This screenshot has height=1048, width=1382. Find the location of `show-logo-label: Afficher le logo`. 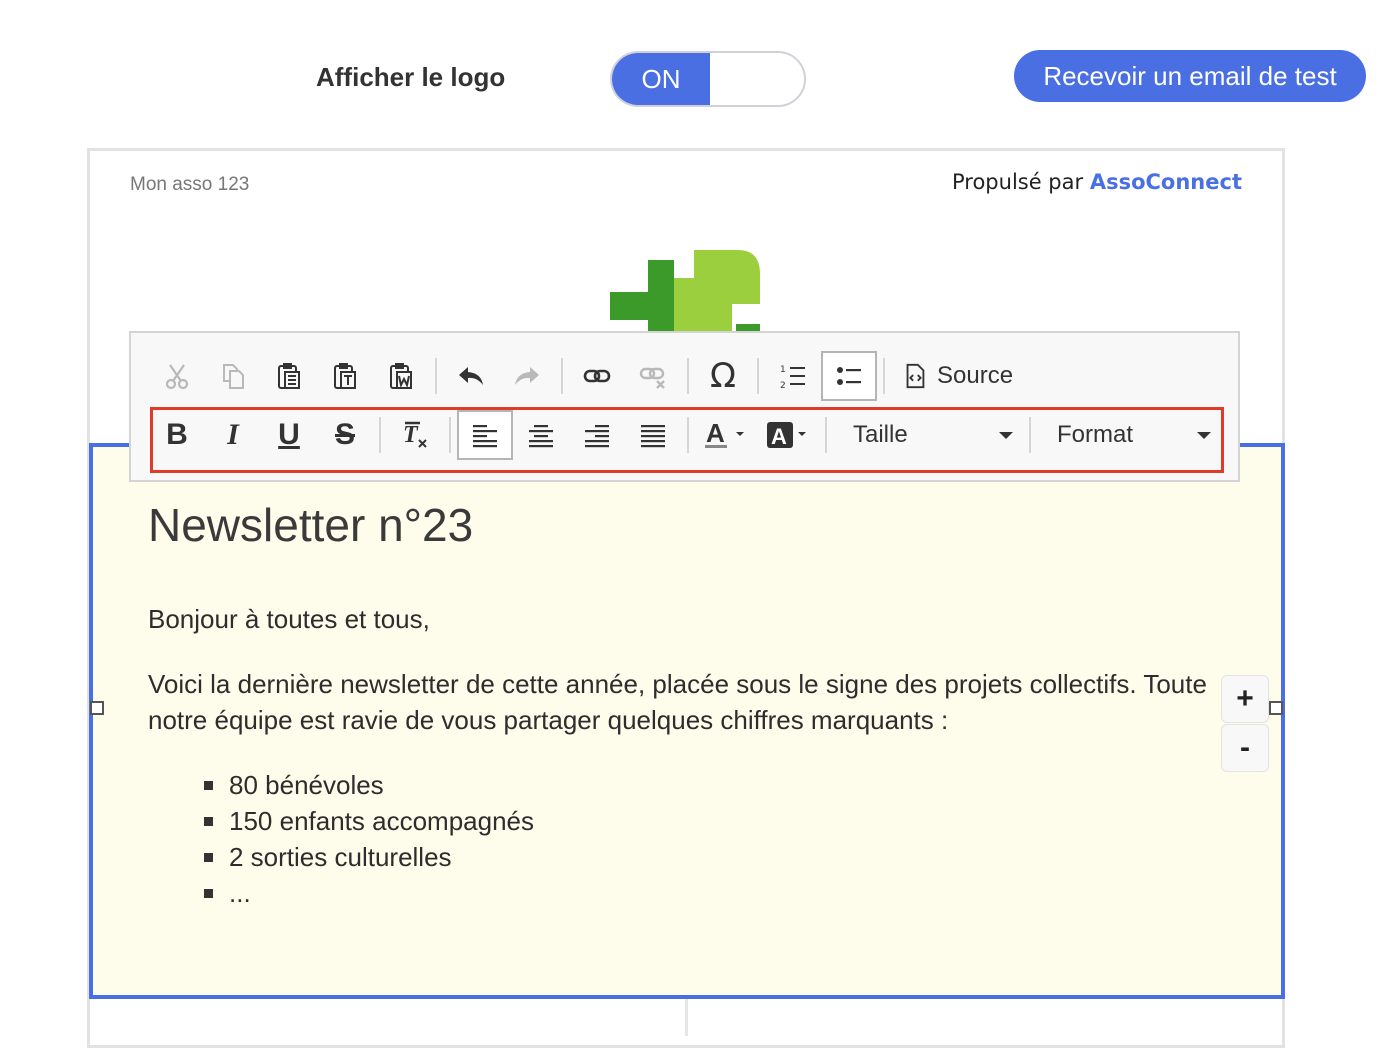

show-logo-label: Afficher le logo is located at coordinates (411, 77).